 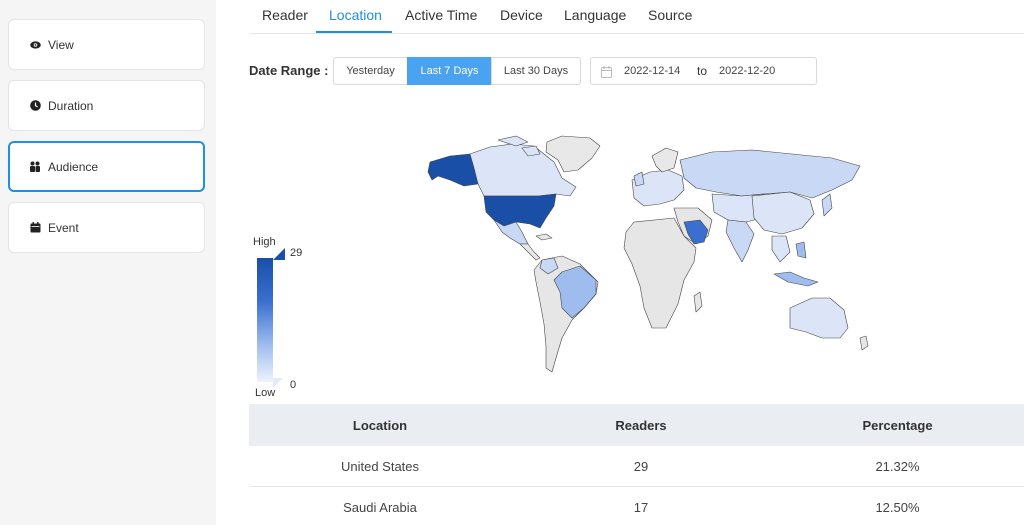 I want to click on sidebar-item-duration: Duration, so click(x=106, y=105).